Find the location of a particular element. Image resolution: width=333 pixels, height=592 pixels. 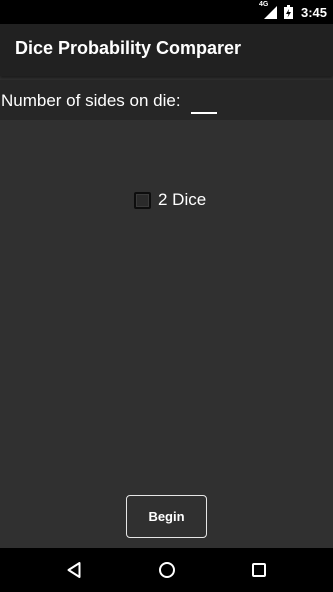

navigation-bar is located at coordinates (166, 570).